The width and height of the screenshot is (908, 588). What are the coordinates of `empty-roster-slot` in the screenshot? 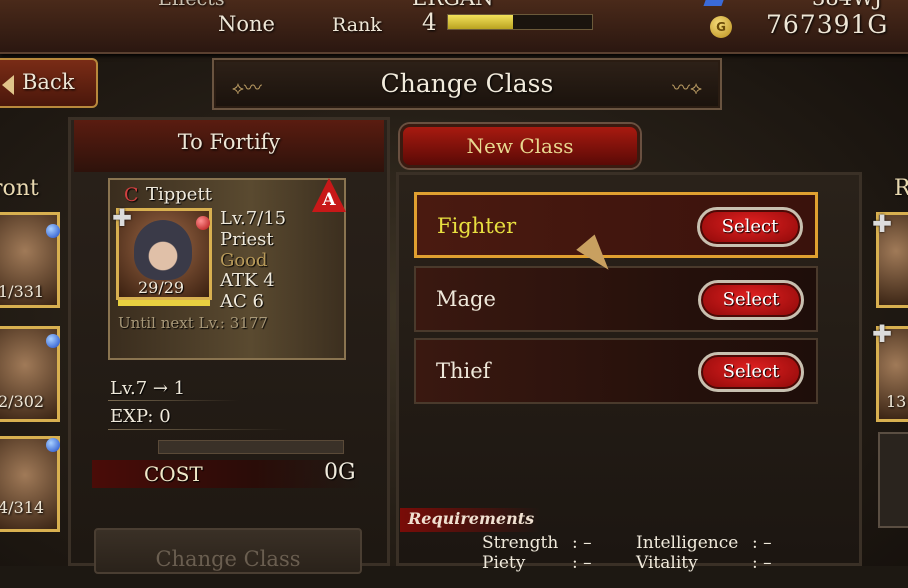 It's located at (893, 480).